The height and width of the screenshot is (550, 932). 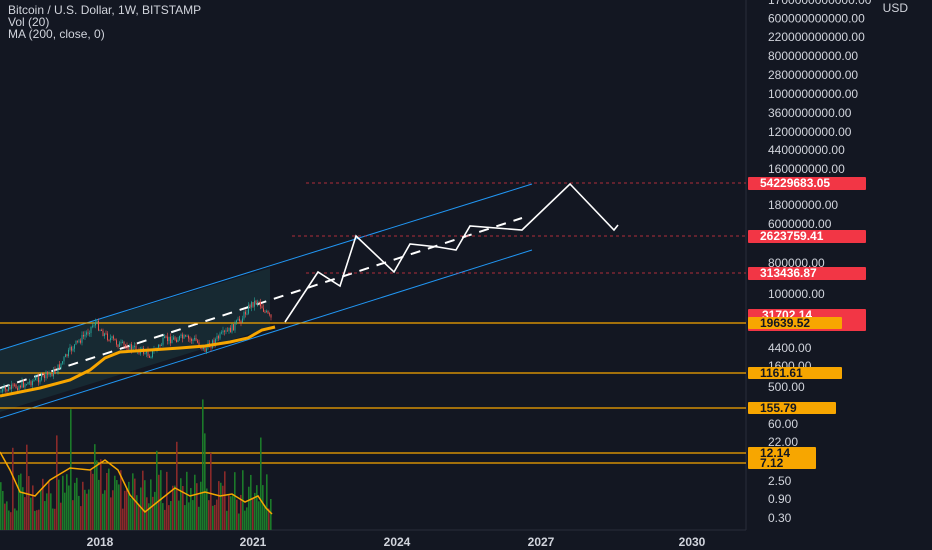 What do you see at coordinates (795, 183) in the screenshot?
I see `svg-text: 54229683.05` at bounding box center [795, 183].